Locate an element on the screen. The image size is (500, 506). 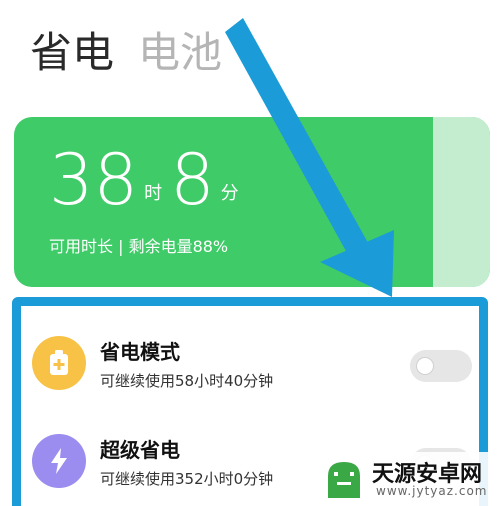
watermark-url: www.jytyaz.com is located at coordinates (432, 491).